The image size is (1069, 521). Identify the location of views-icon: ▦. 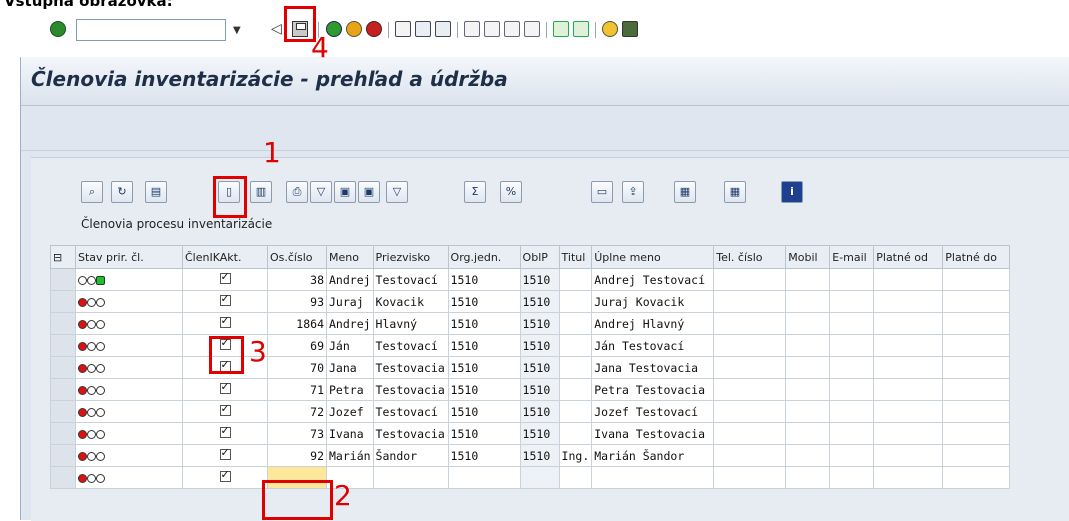
(685, 192).